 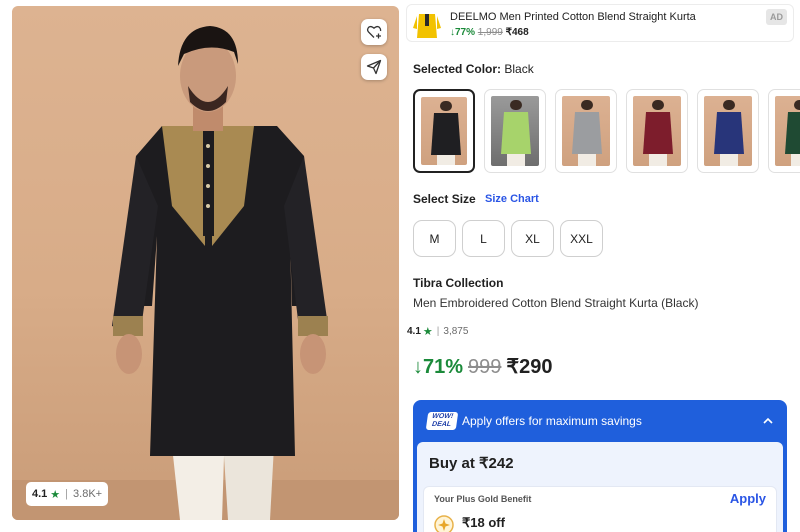 I want to click on supercoin-icon, so click(x=444, y=523).